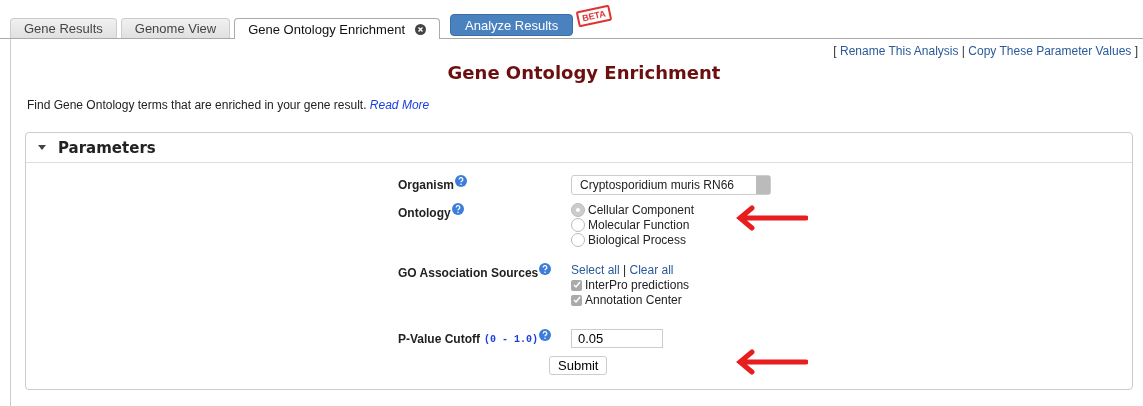 The width and height of the screenshot is (1143, 406). Describe the element at coordinates (107, 147) in the screenshot. I see `section-title: Parameters` at that location.